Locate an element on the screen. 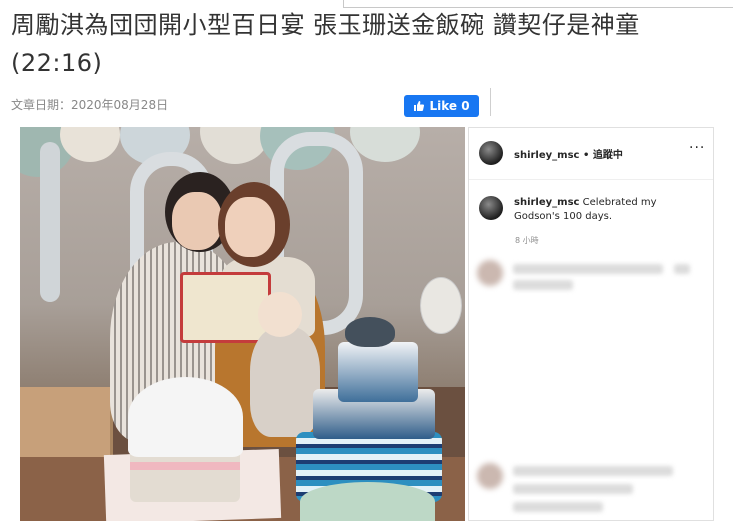 This screenshot has width=734, height=521. article-title: 周勵淇為団団開小型百日宴 張玉珊送金飯碗 讚契仔是神童 (22:16) is located at coordinates (325, 44).